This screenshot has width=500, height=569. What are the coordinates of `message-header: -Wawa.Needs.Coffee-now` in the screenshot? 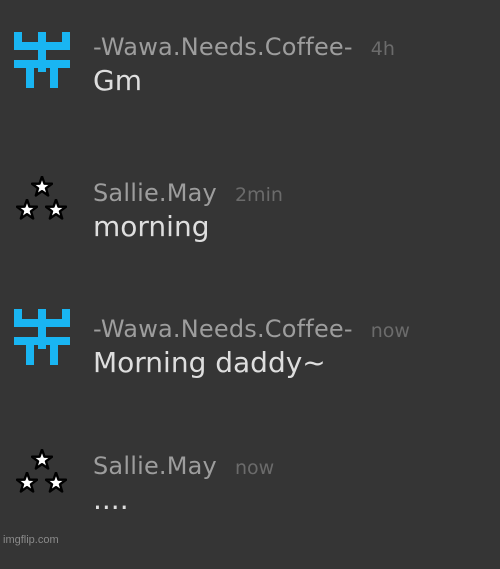 It's located at (251, 329).